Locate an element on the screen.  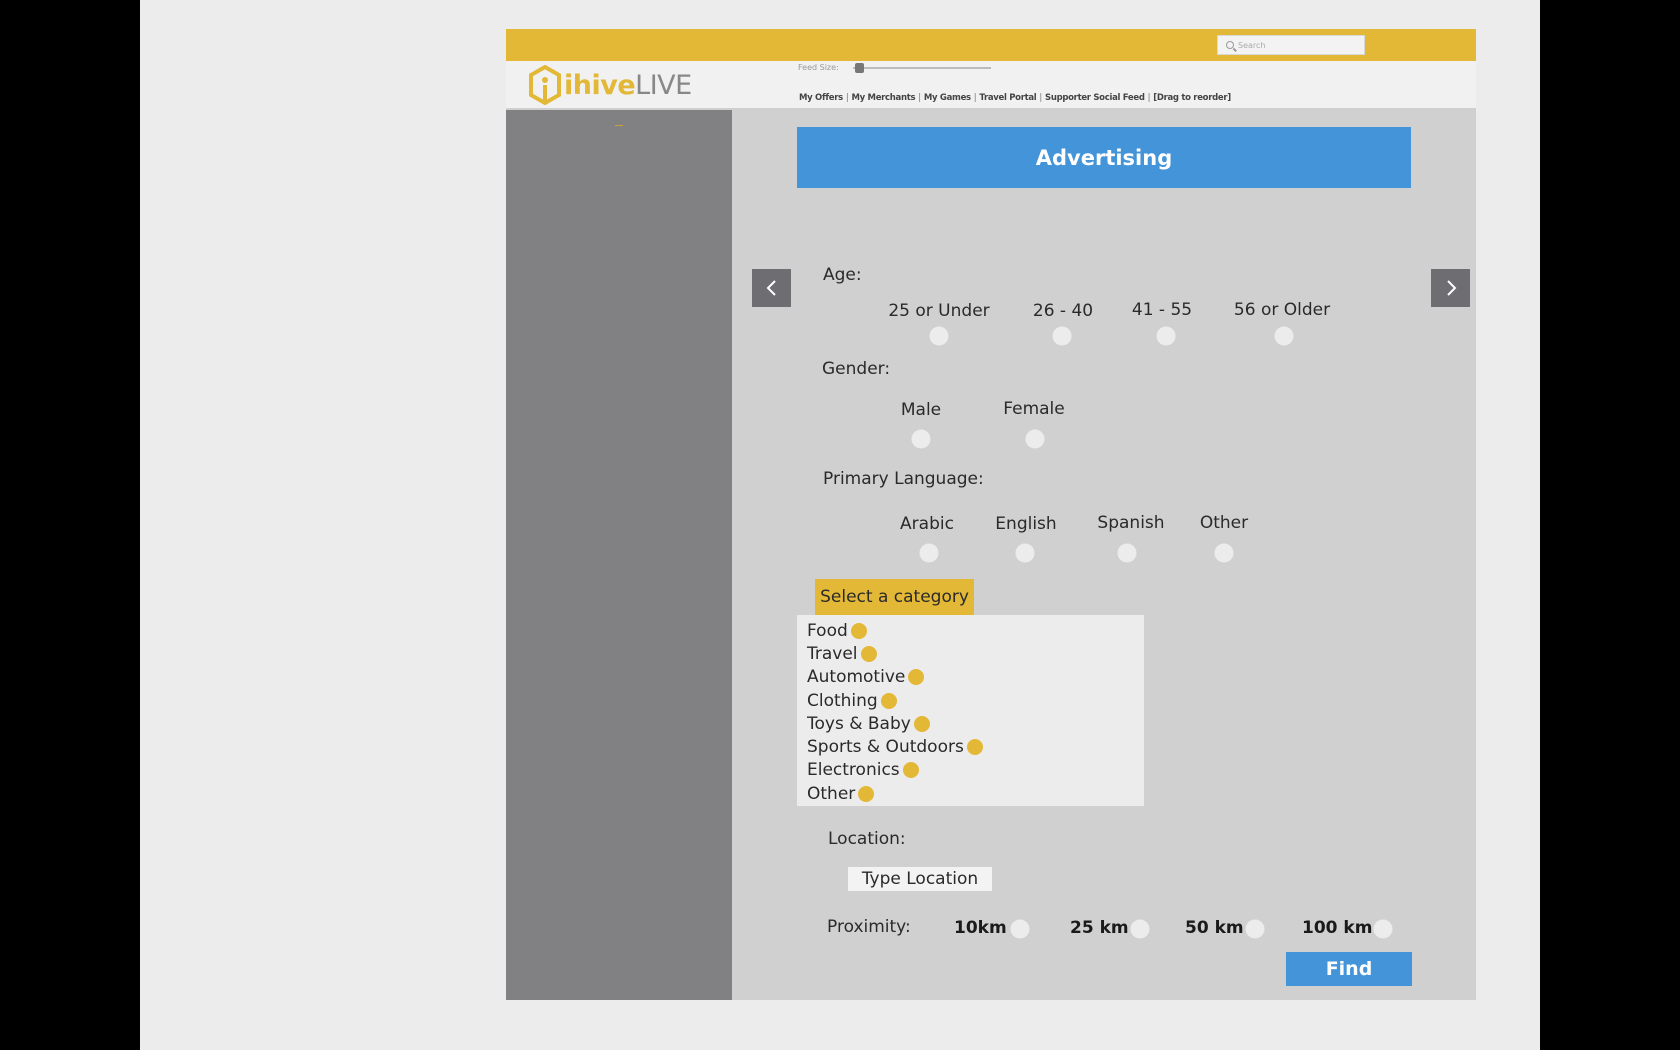
gender-radio-male is located at coordinates (921, 439).